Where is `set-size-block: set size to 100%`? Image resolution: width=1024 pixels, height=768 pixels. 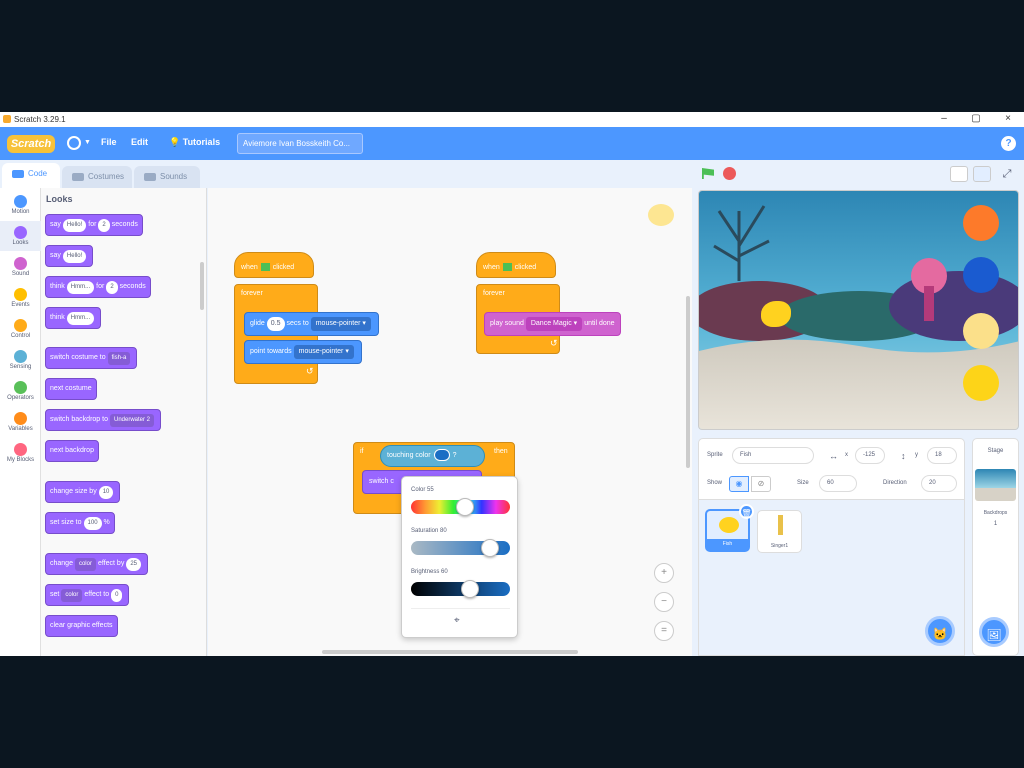 set-size-block: set size to 100% is located at coordinates (80, 523).